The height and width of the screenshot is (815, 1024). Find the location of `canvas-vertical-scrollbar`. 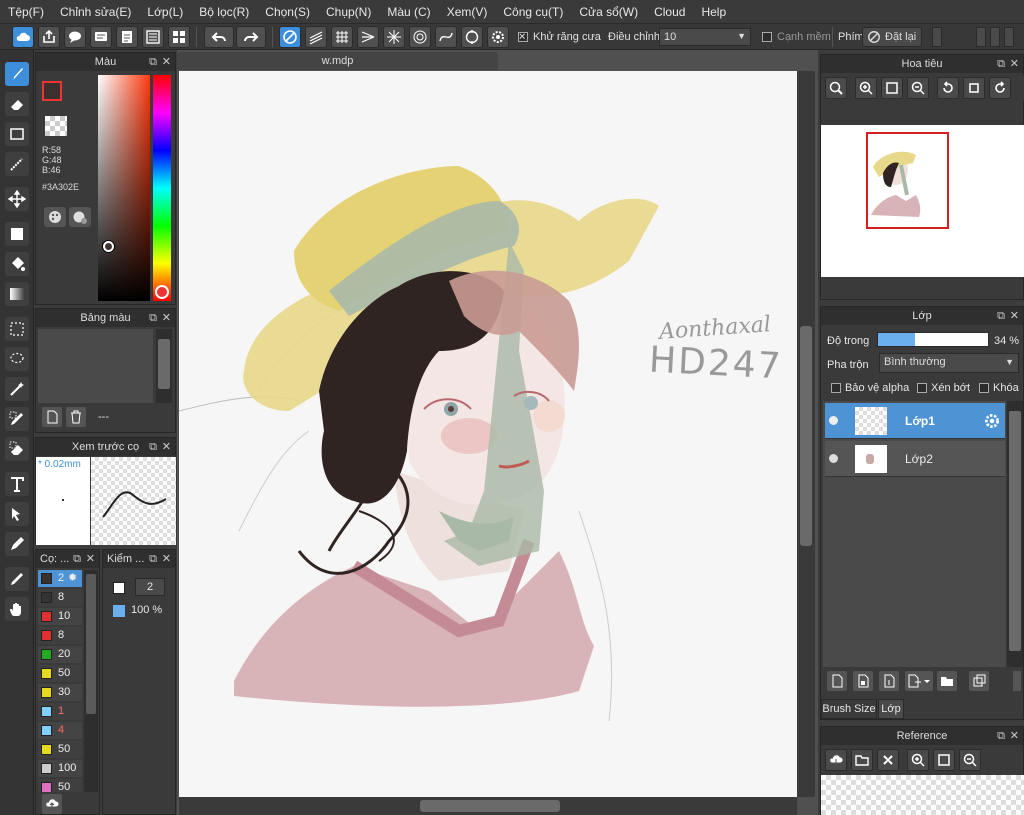

canvas-vertical-scrollbar is located at coordinates (806, 434).